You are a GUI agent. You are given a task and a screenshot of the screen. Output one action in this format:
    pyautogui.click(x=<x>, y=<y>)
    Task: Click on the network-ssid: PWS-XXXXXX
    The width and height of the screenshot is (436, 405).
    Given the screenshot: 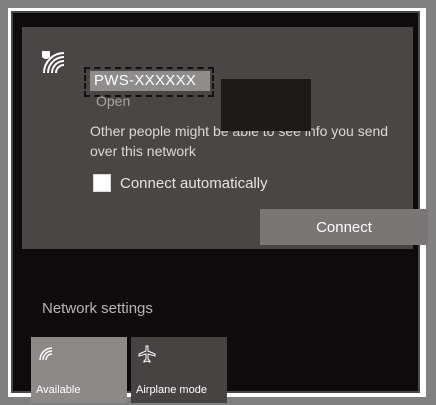 What is the action you would take?
    pyautogui.click(x=150, y=81)
    